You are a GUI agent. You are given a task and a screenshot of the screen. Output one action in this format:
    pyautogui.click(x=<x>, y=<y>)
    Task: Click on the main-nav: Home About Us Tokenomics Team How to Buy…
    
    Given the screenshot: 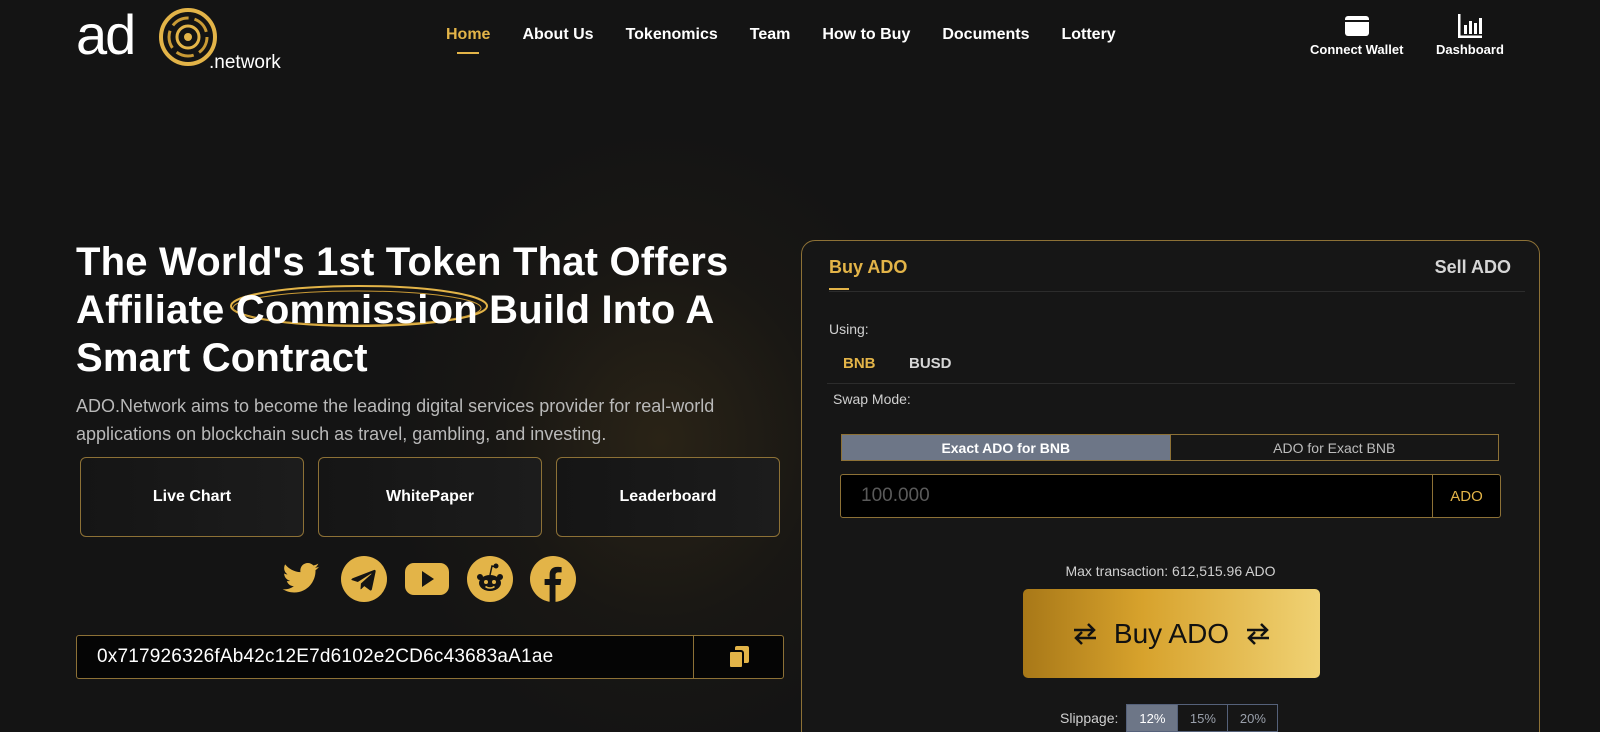 What is the action you would take?
    pyautogui.click(x=797, y=35)
    